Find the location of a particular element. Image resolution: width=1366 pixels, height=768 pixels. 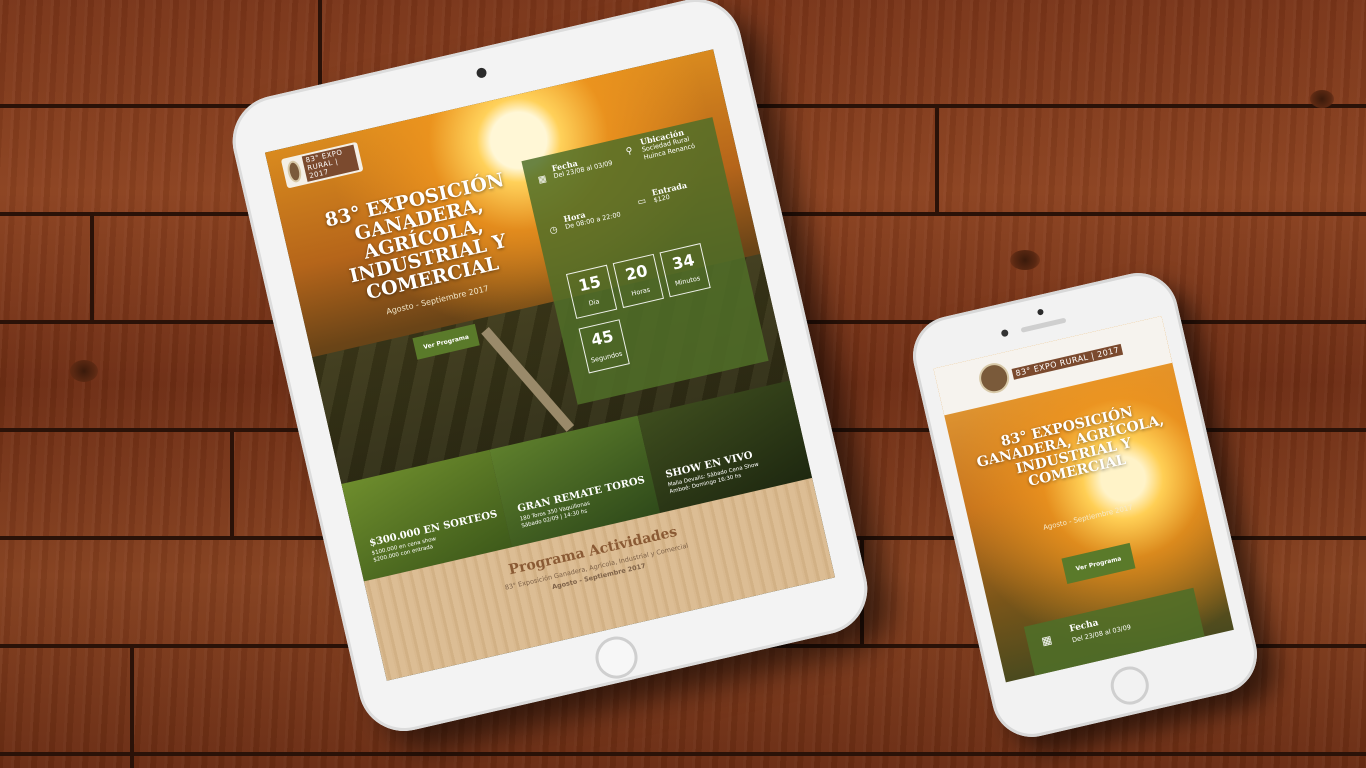

entrada-item: Entrada $120 is located at coordinates (686, 189).